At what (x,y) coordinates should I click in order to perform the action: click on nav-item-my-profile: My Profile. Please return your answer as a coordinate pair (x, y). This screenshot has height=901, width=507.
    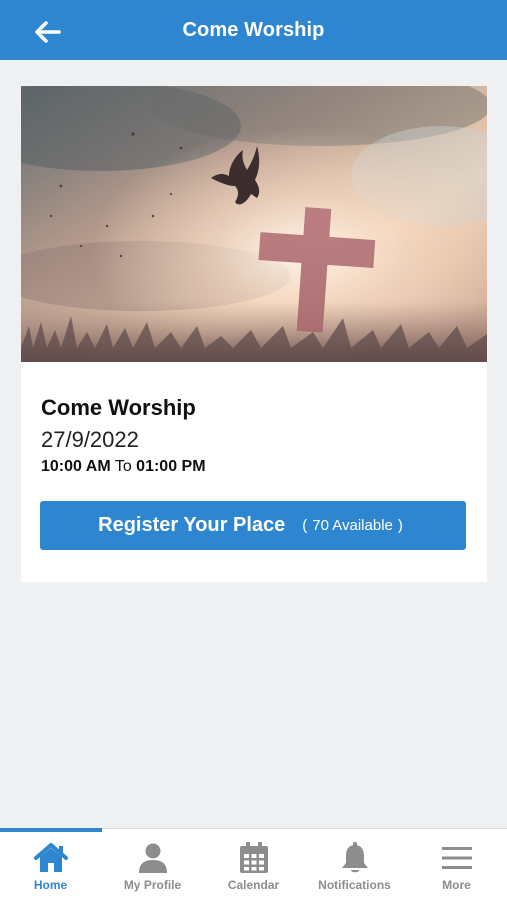
    Looking at the image, I should click on (152, 865).